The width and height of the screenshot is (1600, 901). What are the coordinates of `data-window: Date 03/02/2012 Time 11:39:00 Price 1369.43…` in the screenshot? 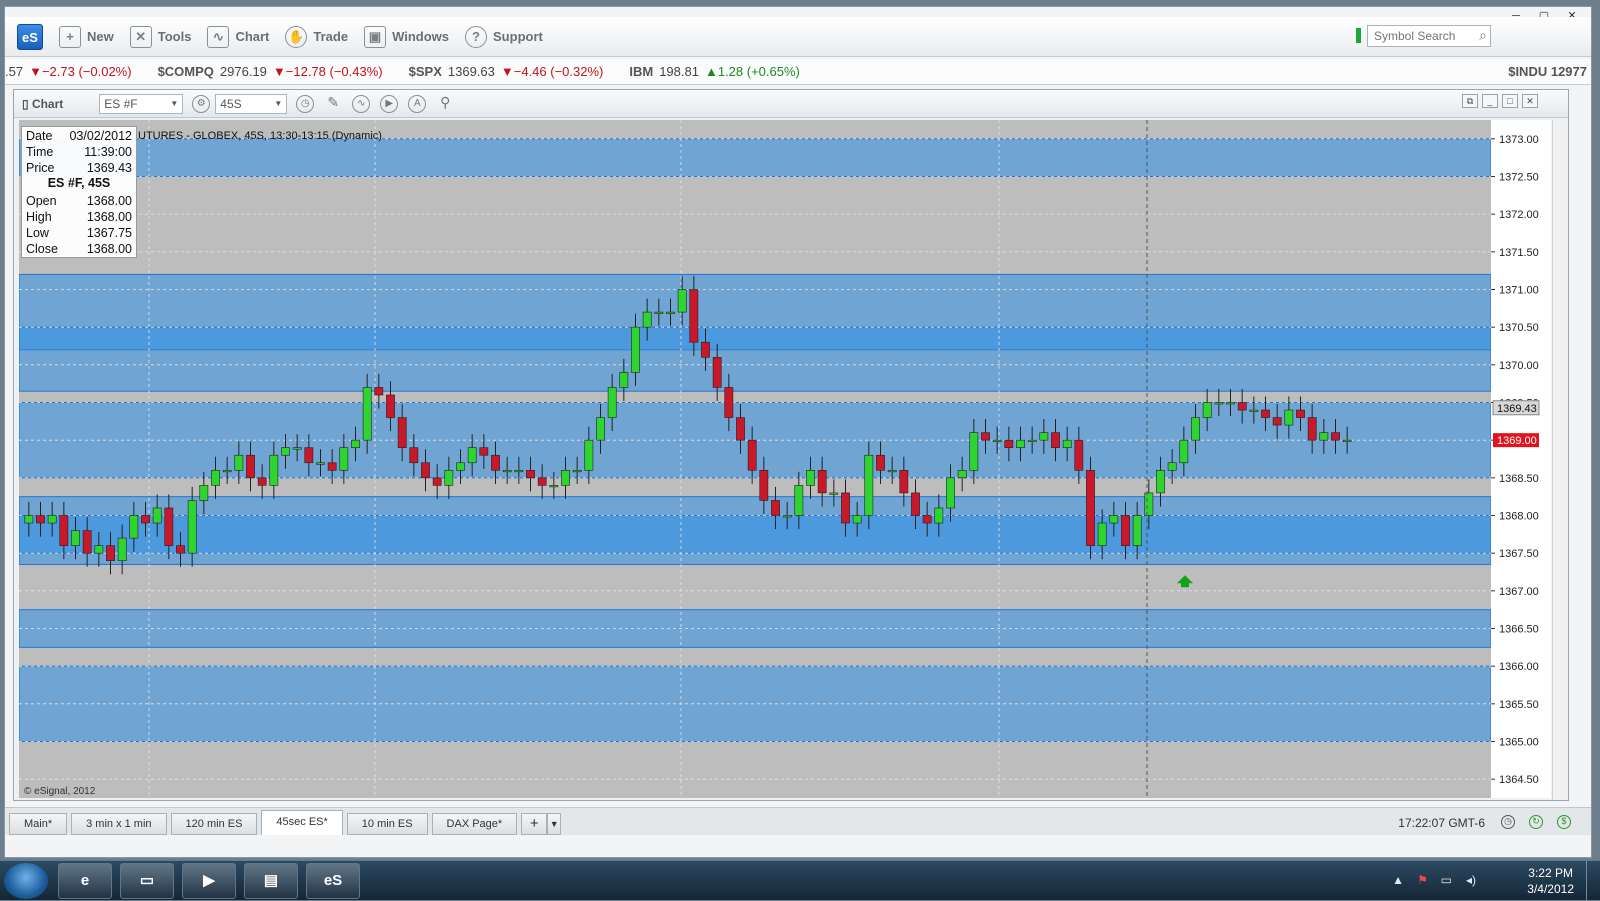 It's located at (79, 192).